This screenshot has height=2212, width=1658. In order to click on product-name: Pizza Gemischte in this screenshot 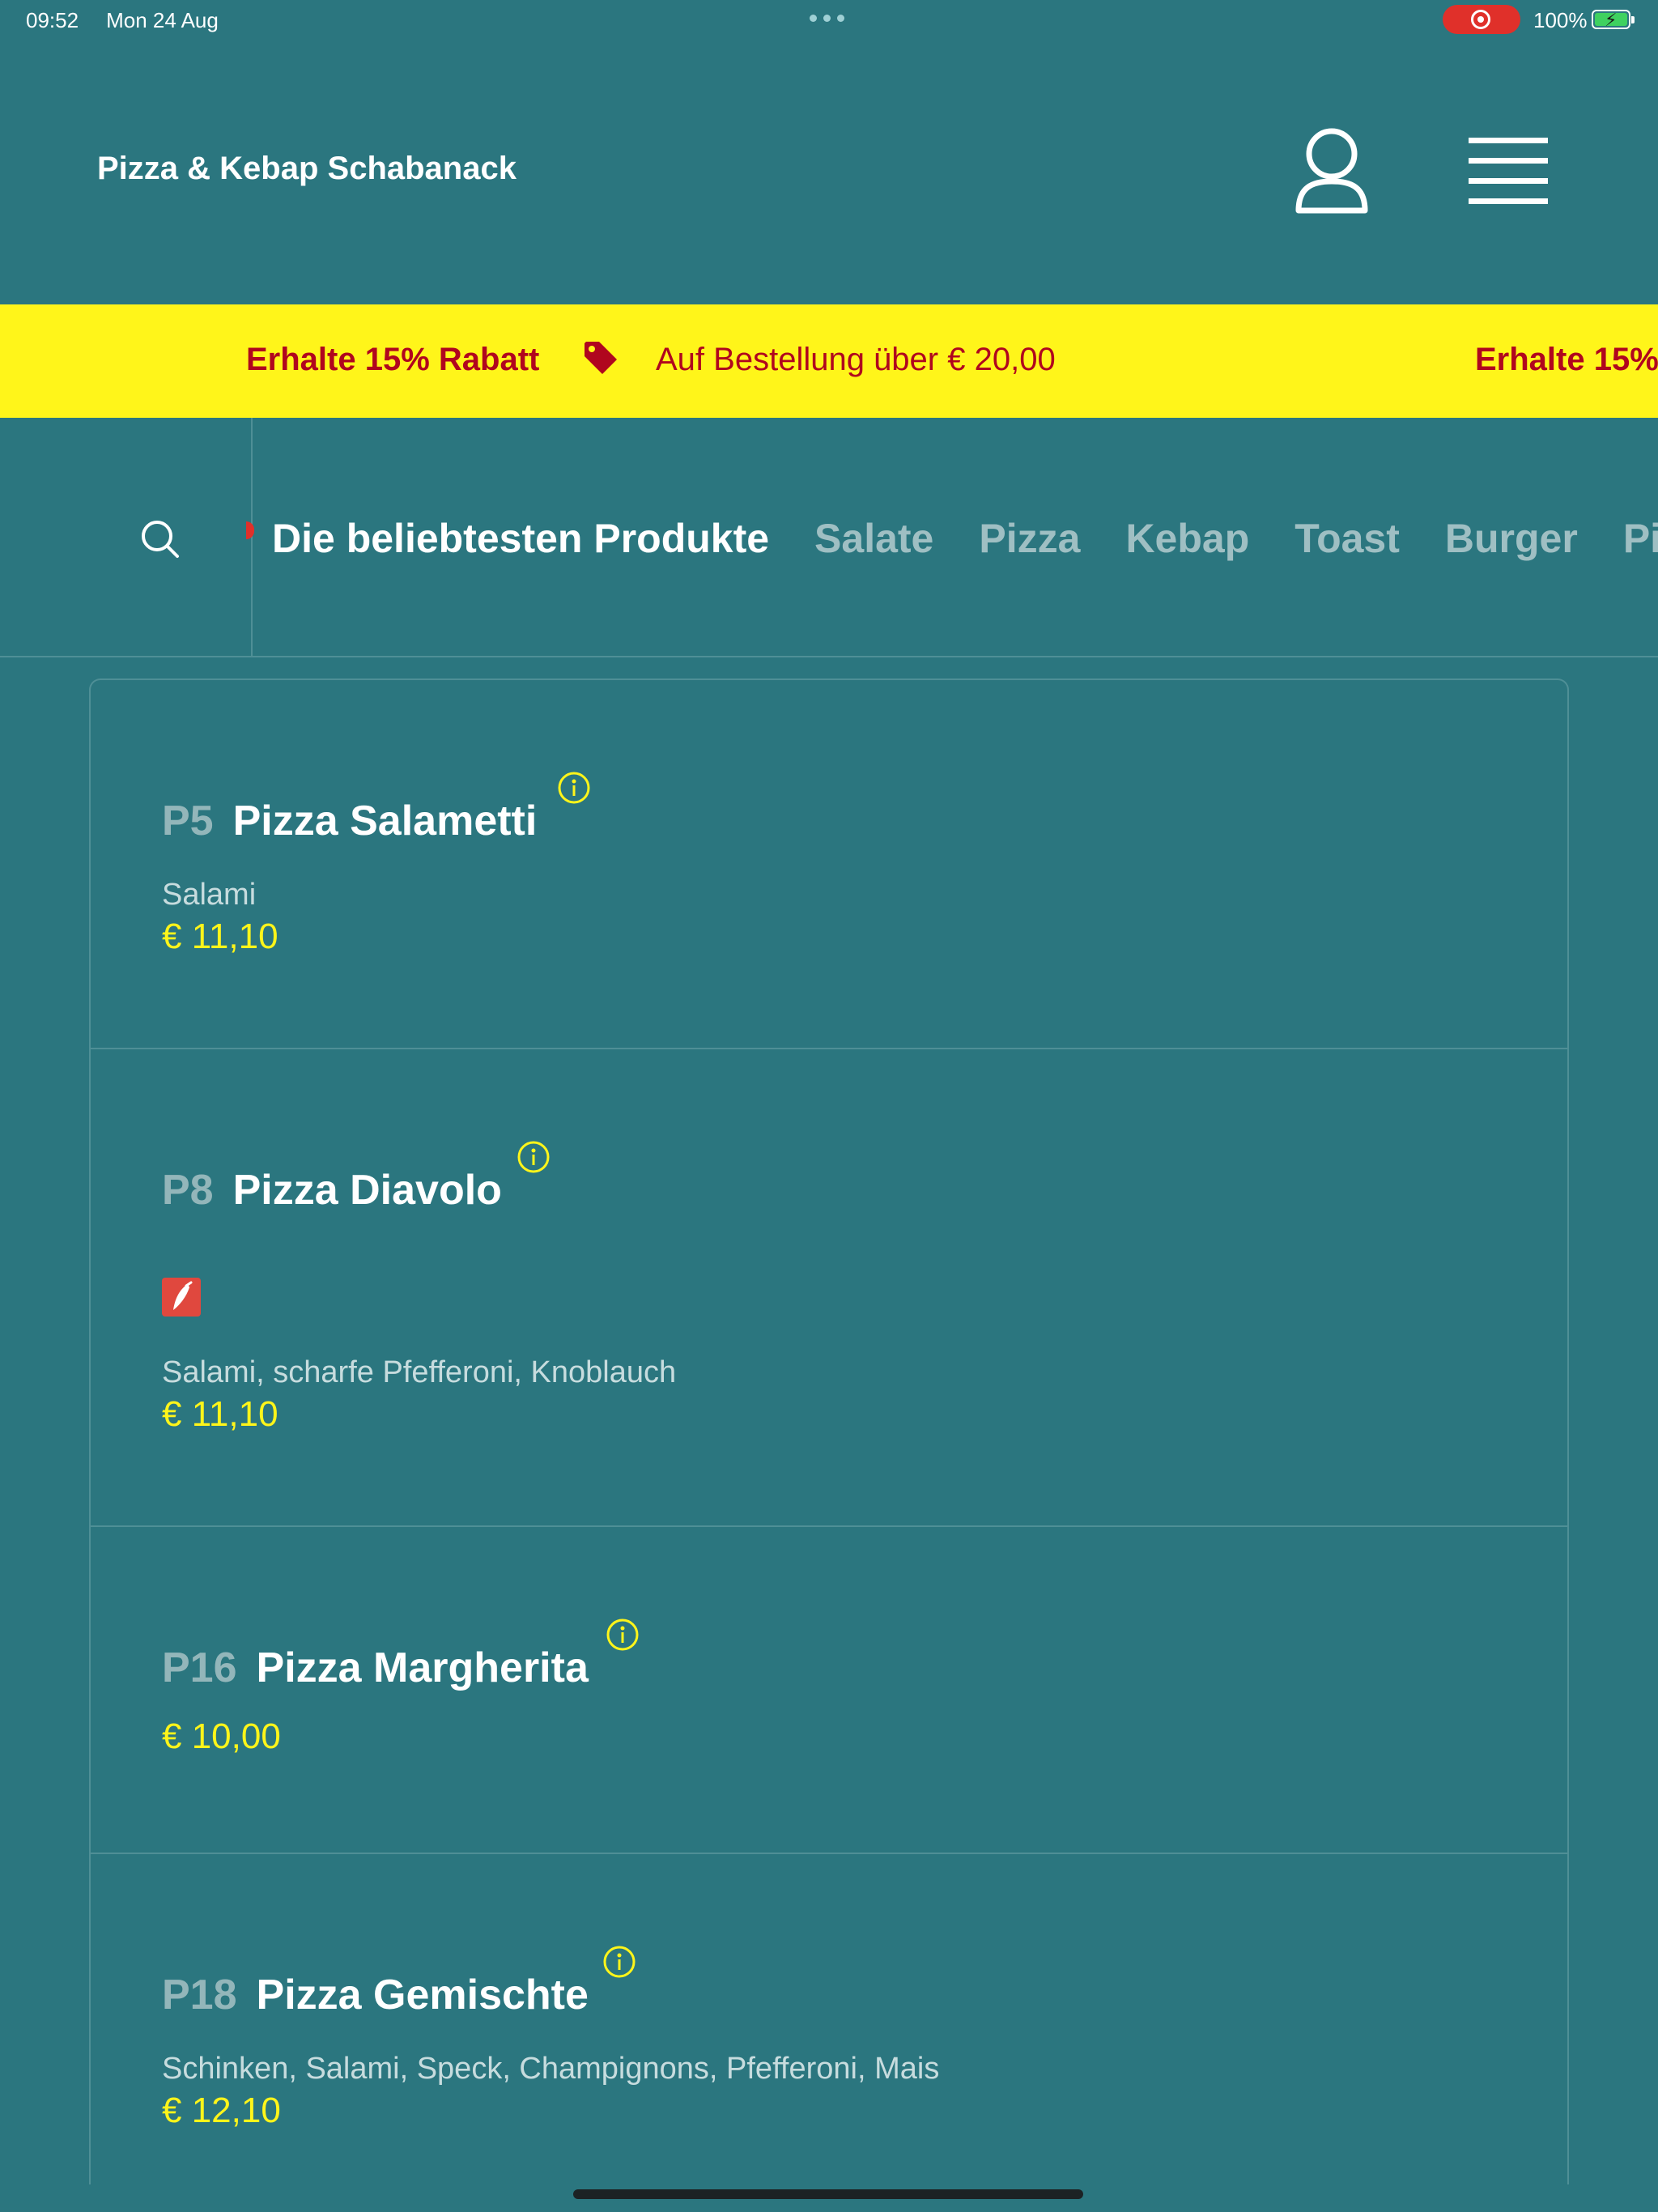, I will do `click(422, 1995)`.